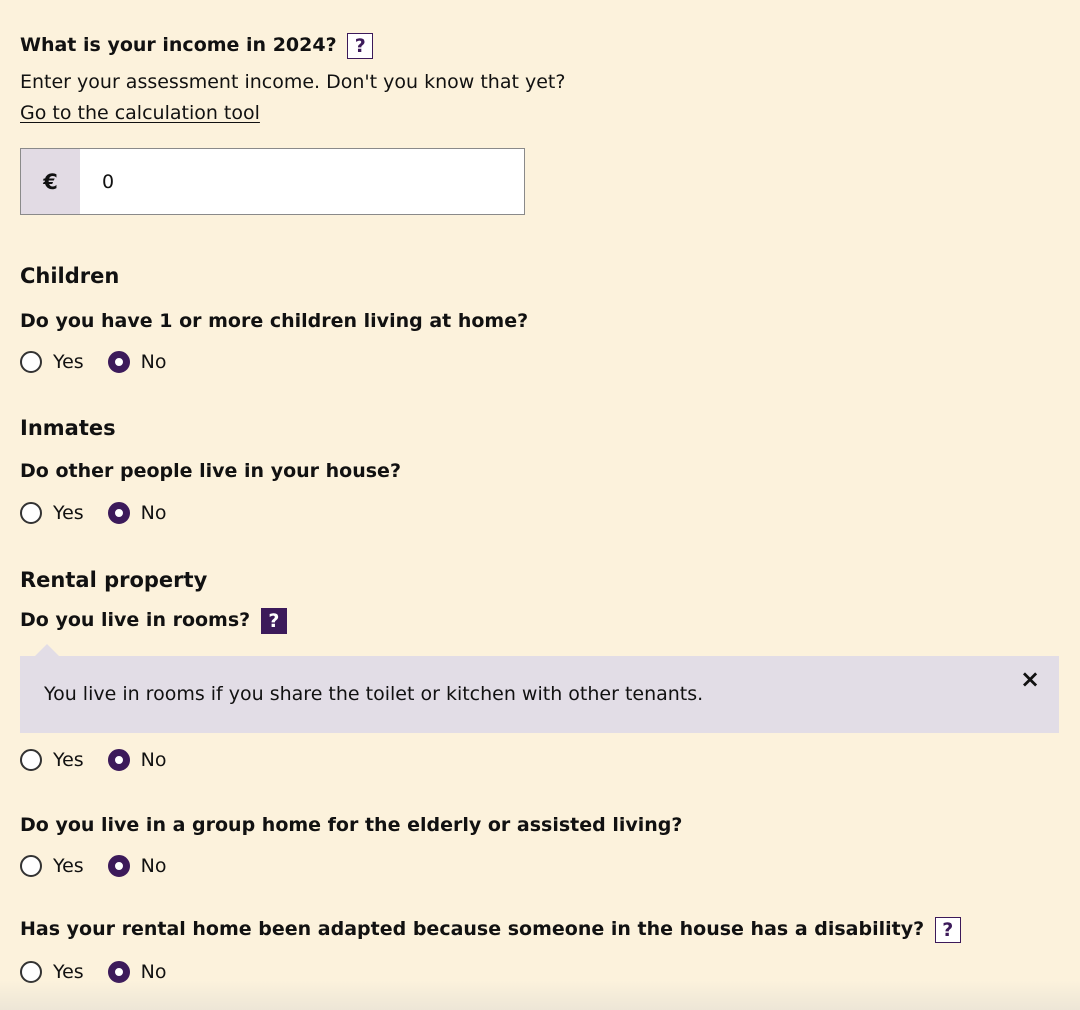 The width and height of the screenshot is (1080, 1010). What do you see at coordinates (52, 866) in the screenshot?
I see `group-home-option-yes: Yes` at bounding box center [52, 866].